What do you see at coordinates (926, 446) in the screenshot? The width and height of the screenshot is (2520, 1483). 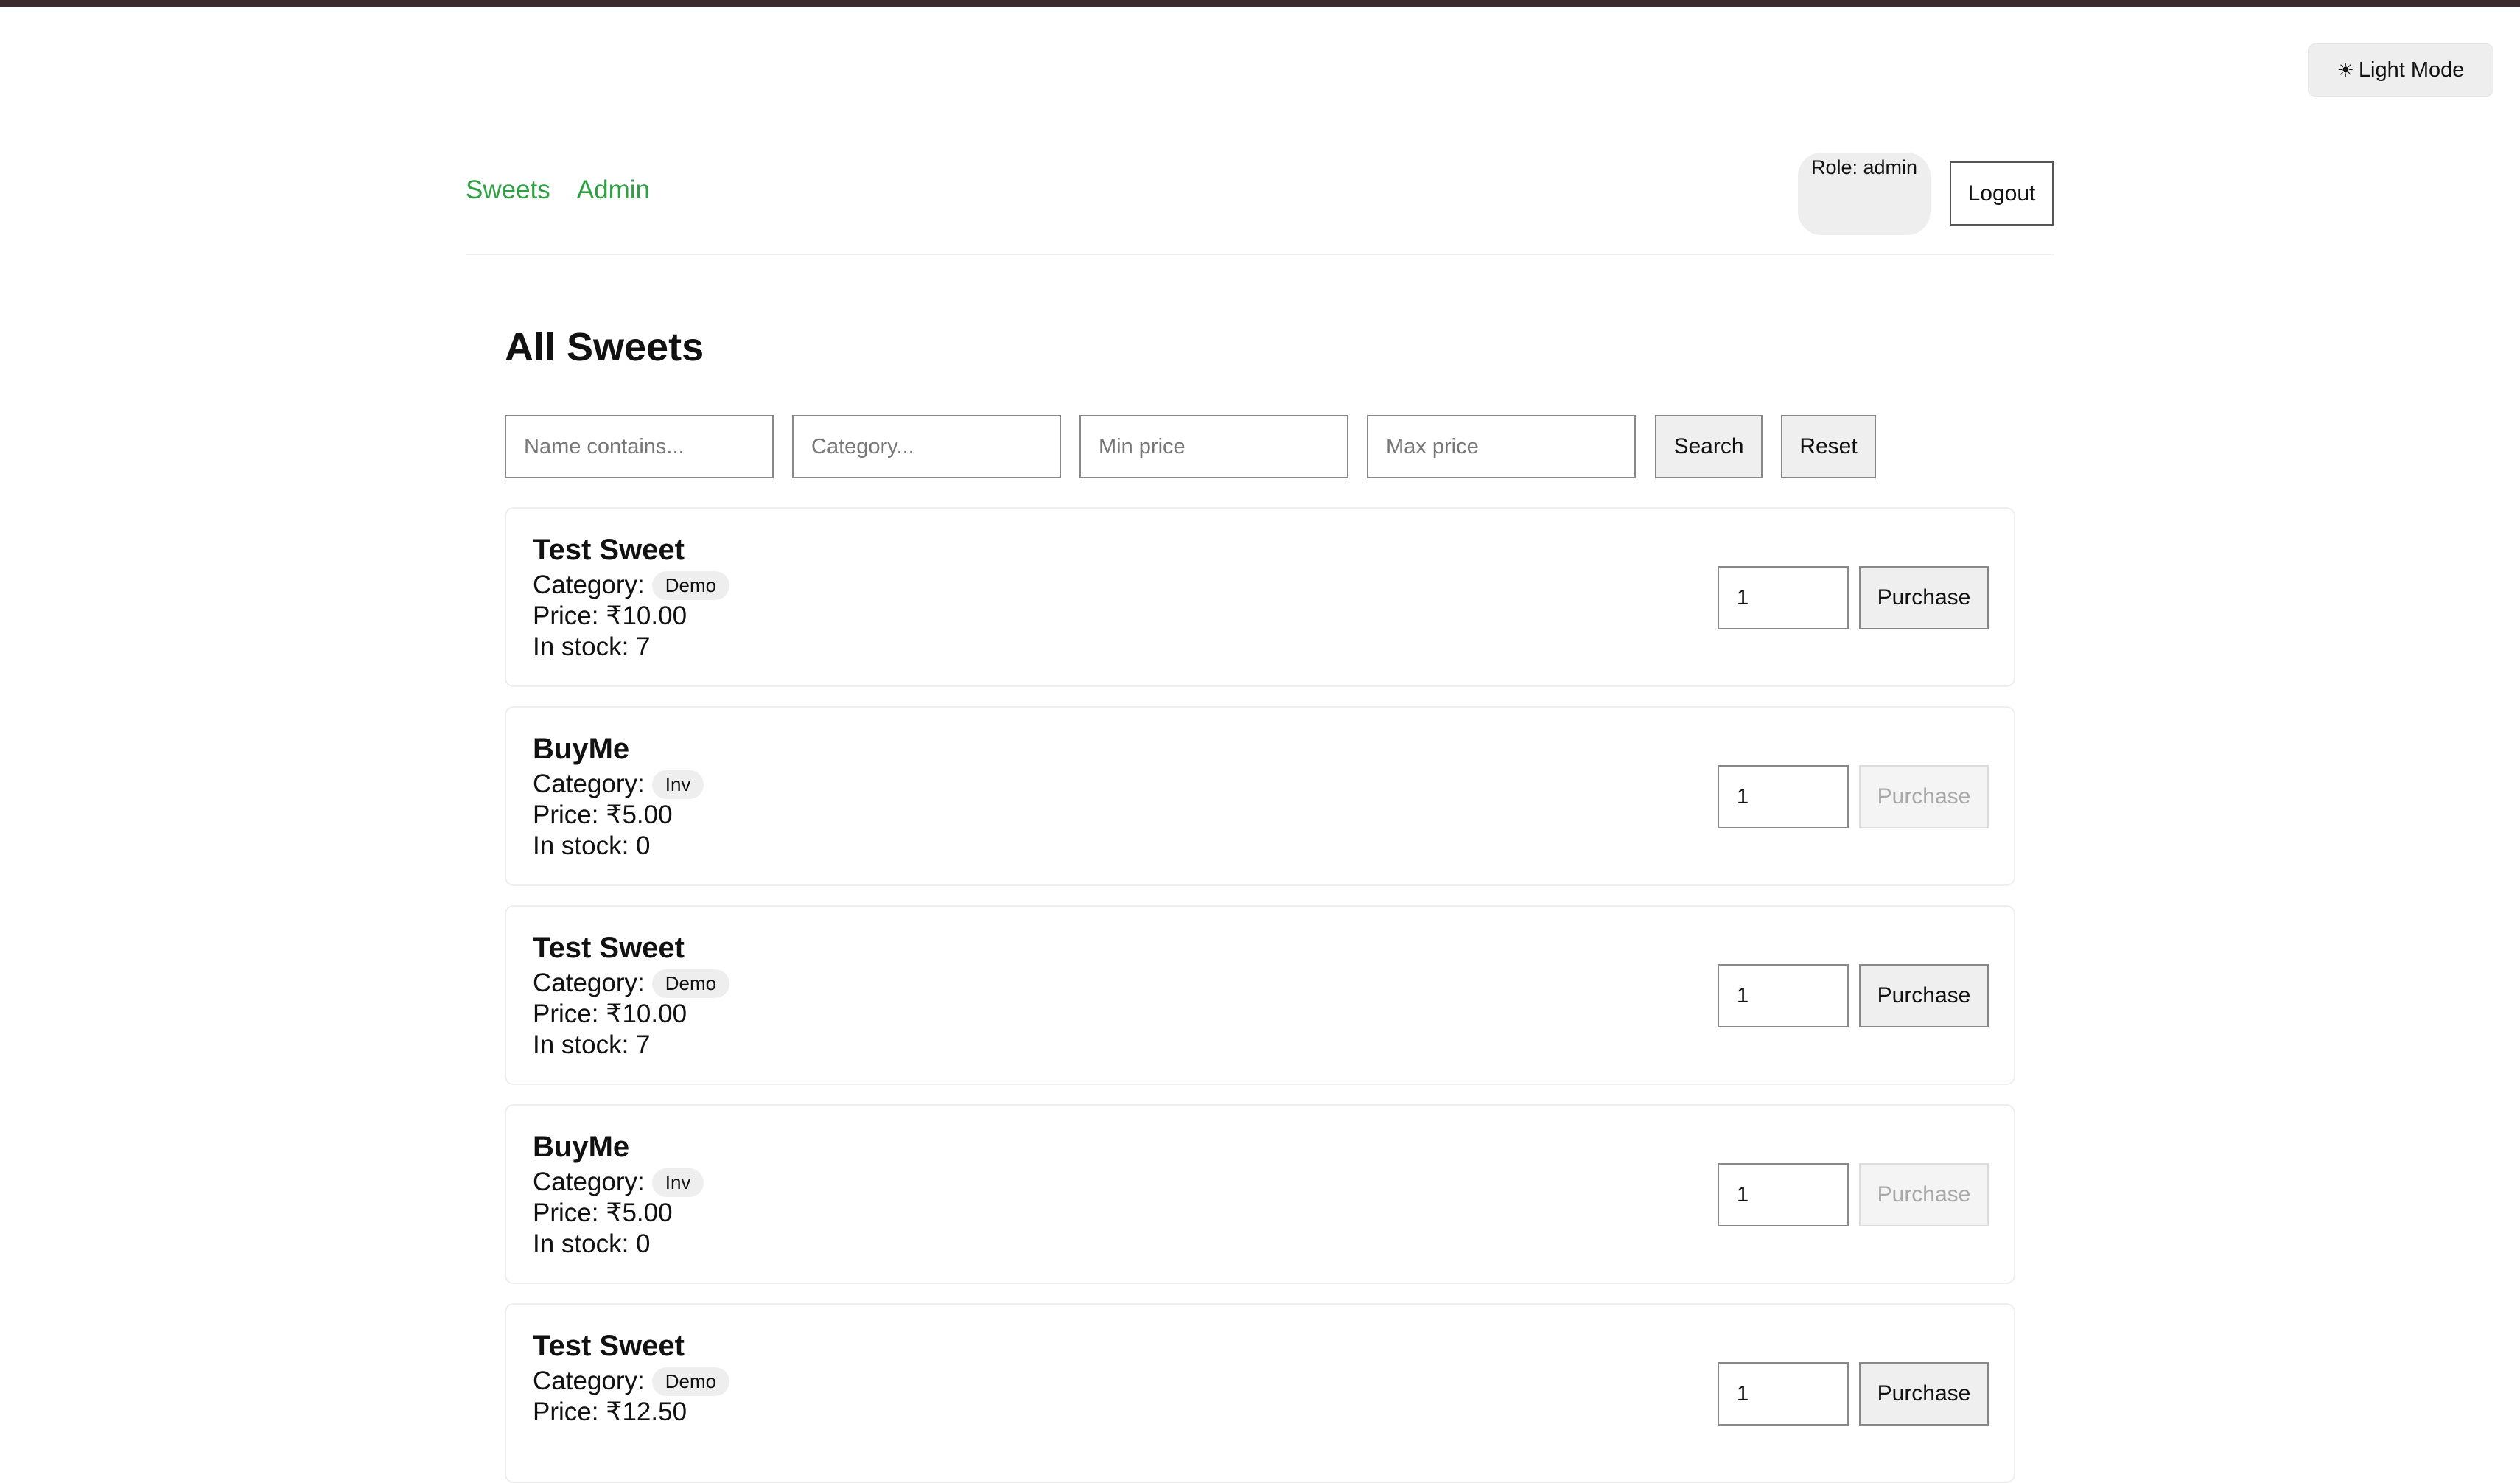 I see `category-filter-input` at bounding box center [926, 446].